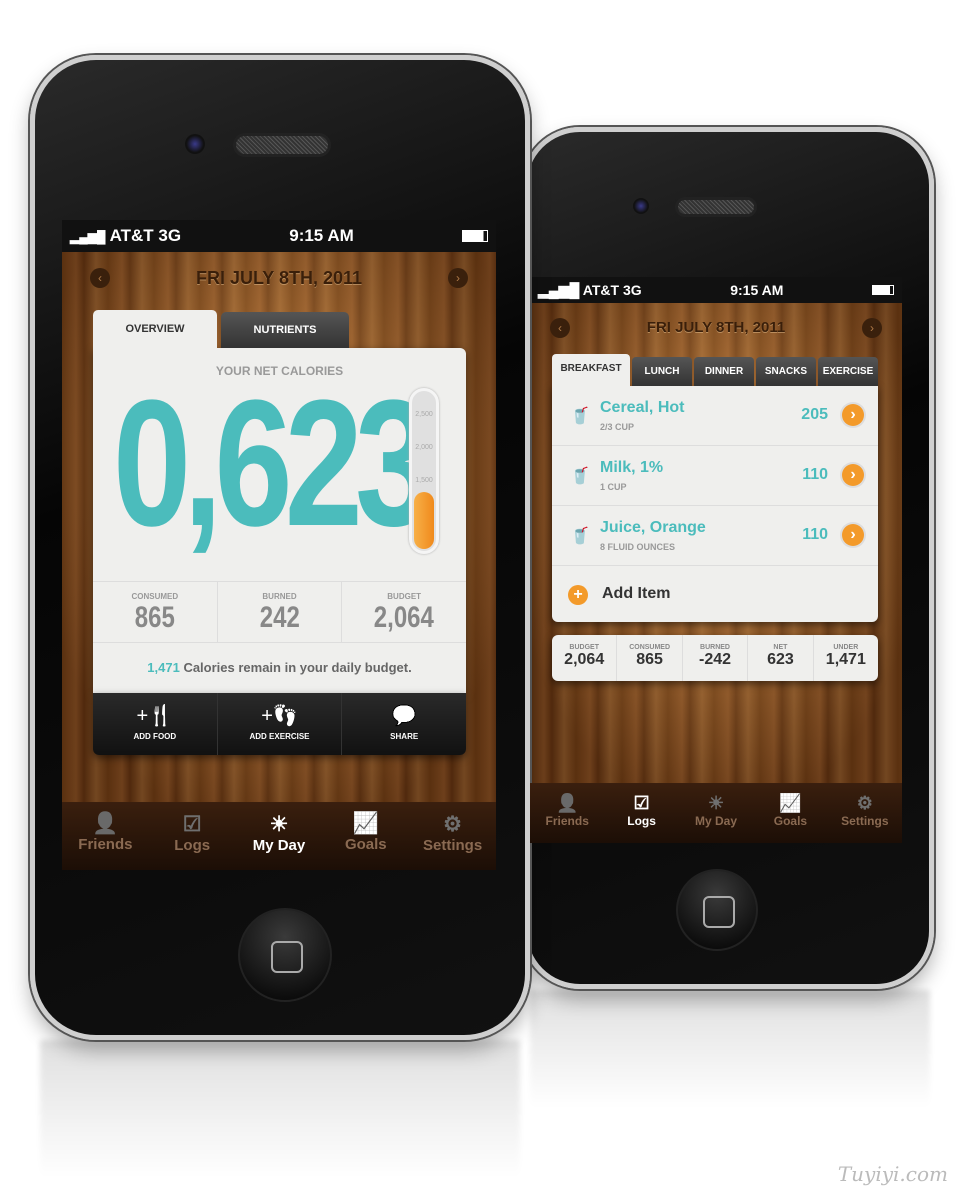  What do you see at coordinates (584, 658) in the screenshot?
I see `summary-budget: BUDGET 2,064` at bounding box center [584, 658].